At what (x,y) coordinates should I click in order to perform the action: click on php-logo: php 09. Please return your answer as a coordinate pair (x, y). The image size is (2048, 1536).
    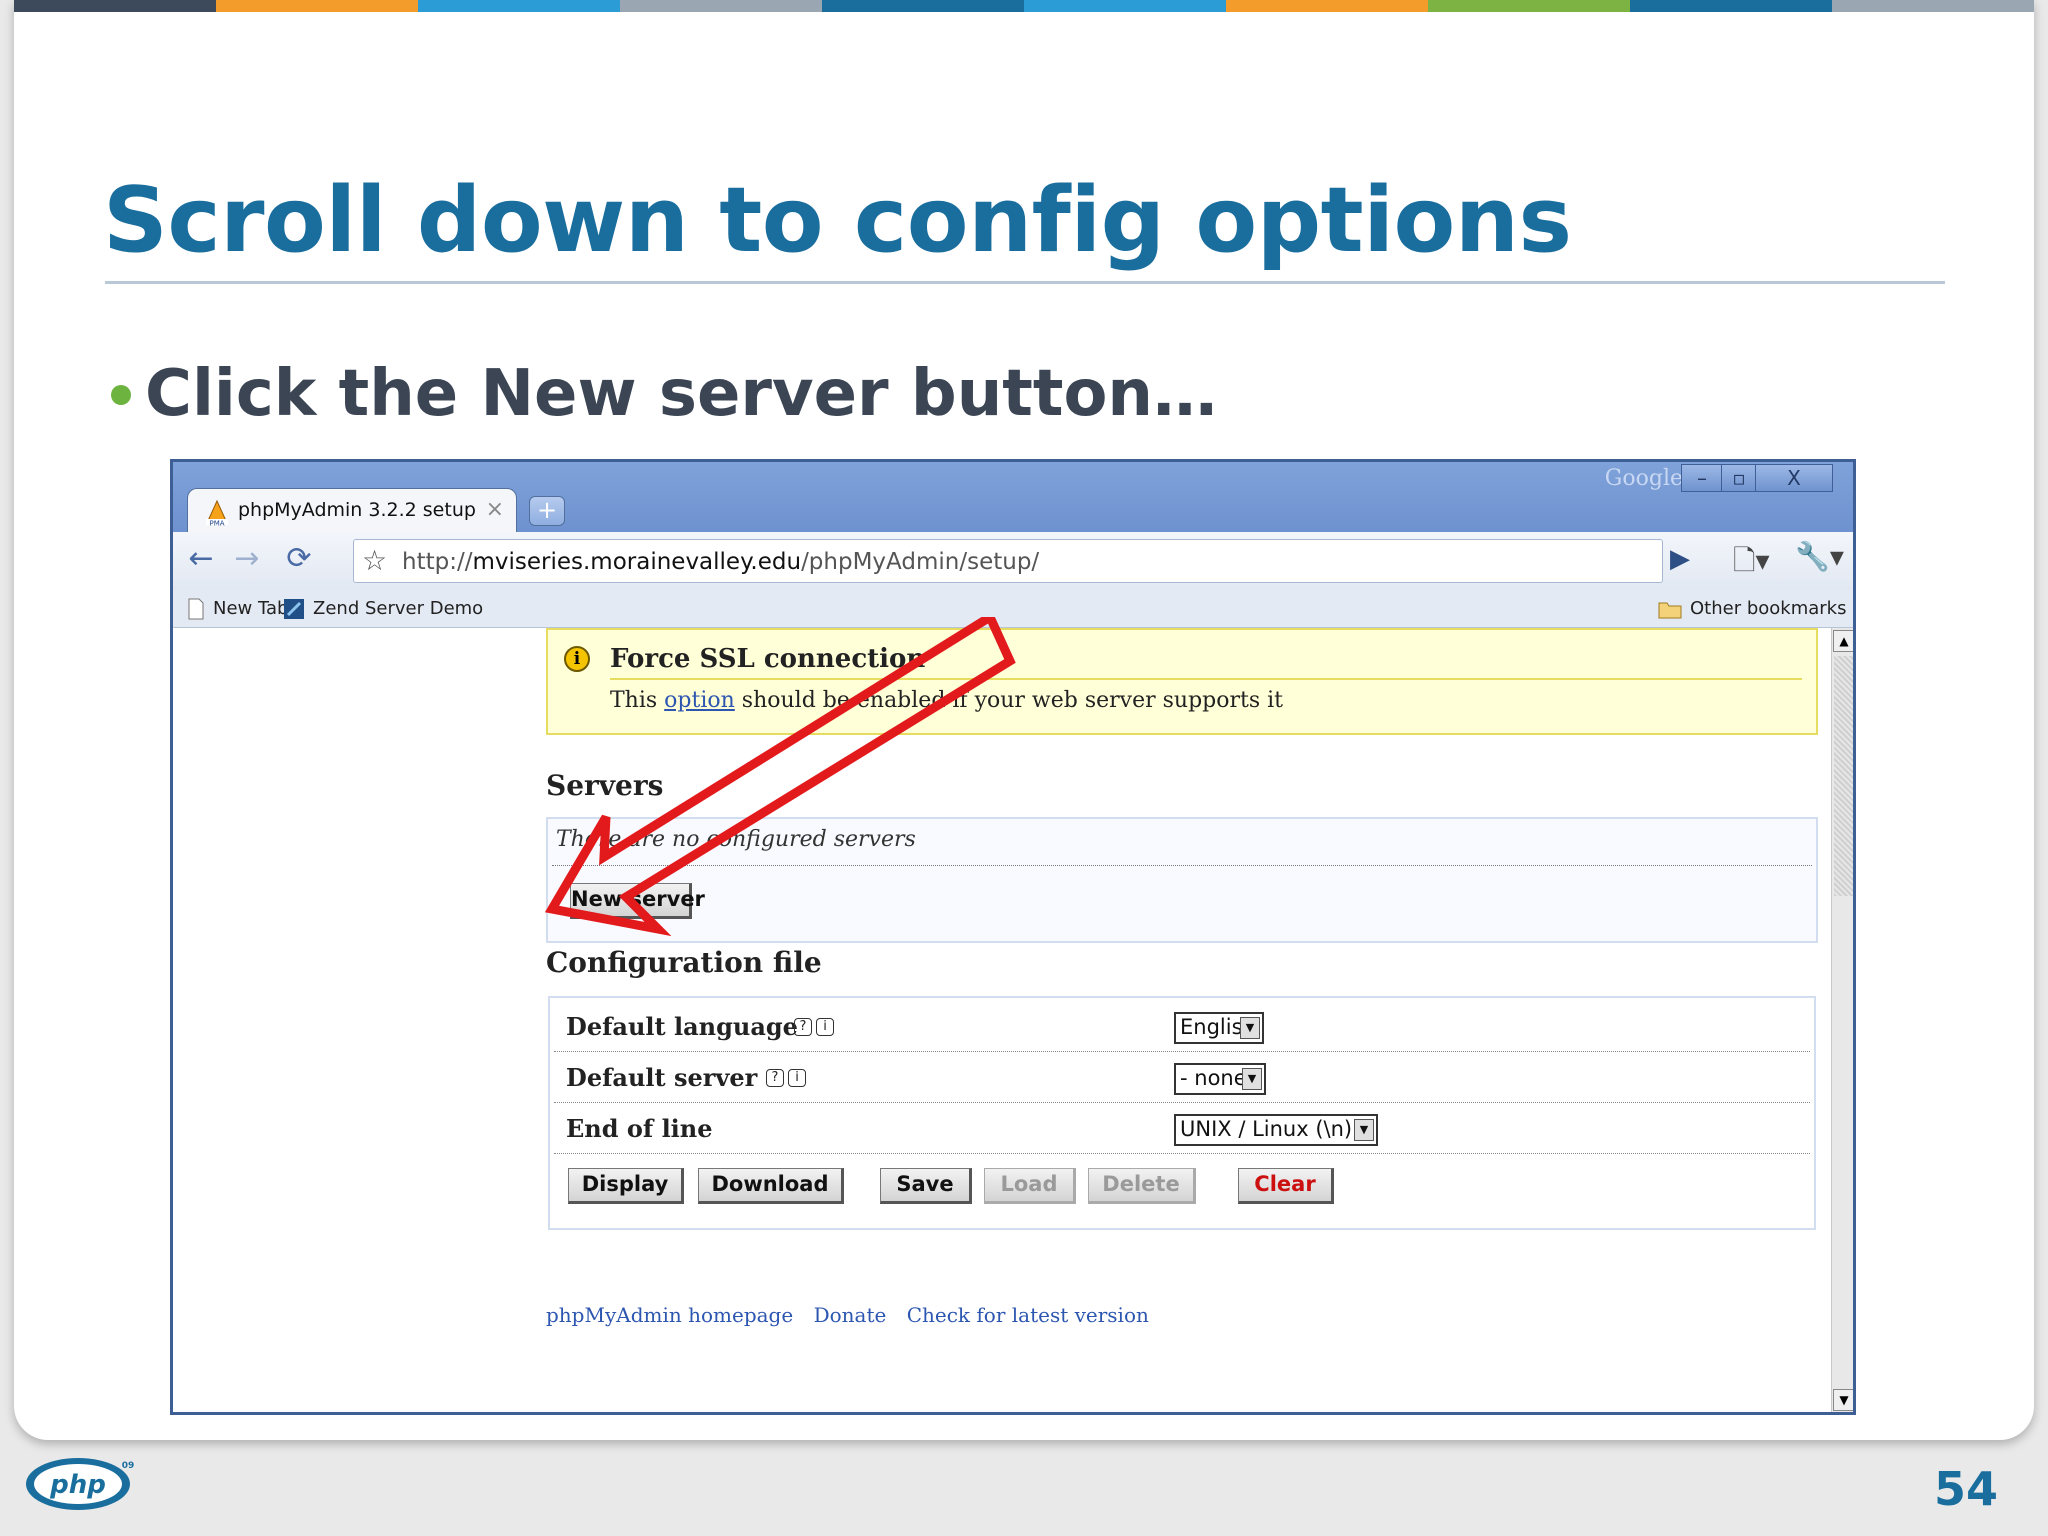
    Looking at the image, I should click on (80, 1484).